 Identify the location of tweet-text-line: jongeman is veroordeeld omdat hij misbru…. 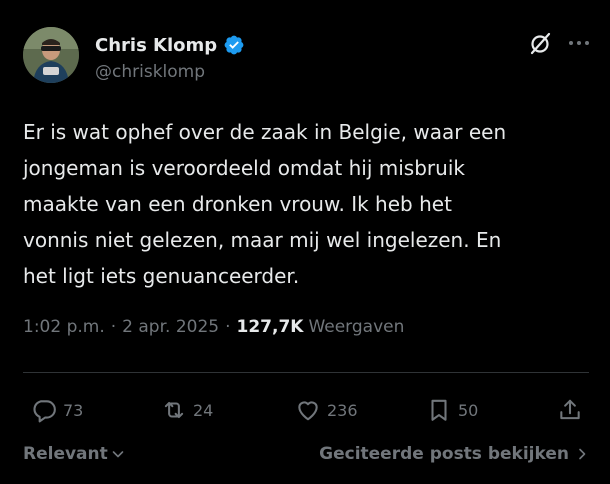
(244, 168).